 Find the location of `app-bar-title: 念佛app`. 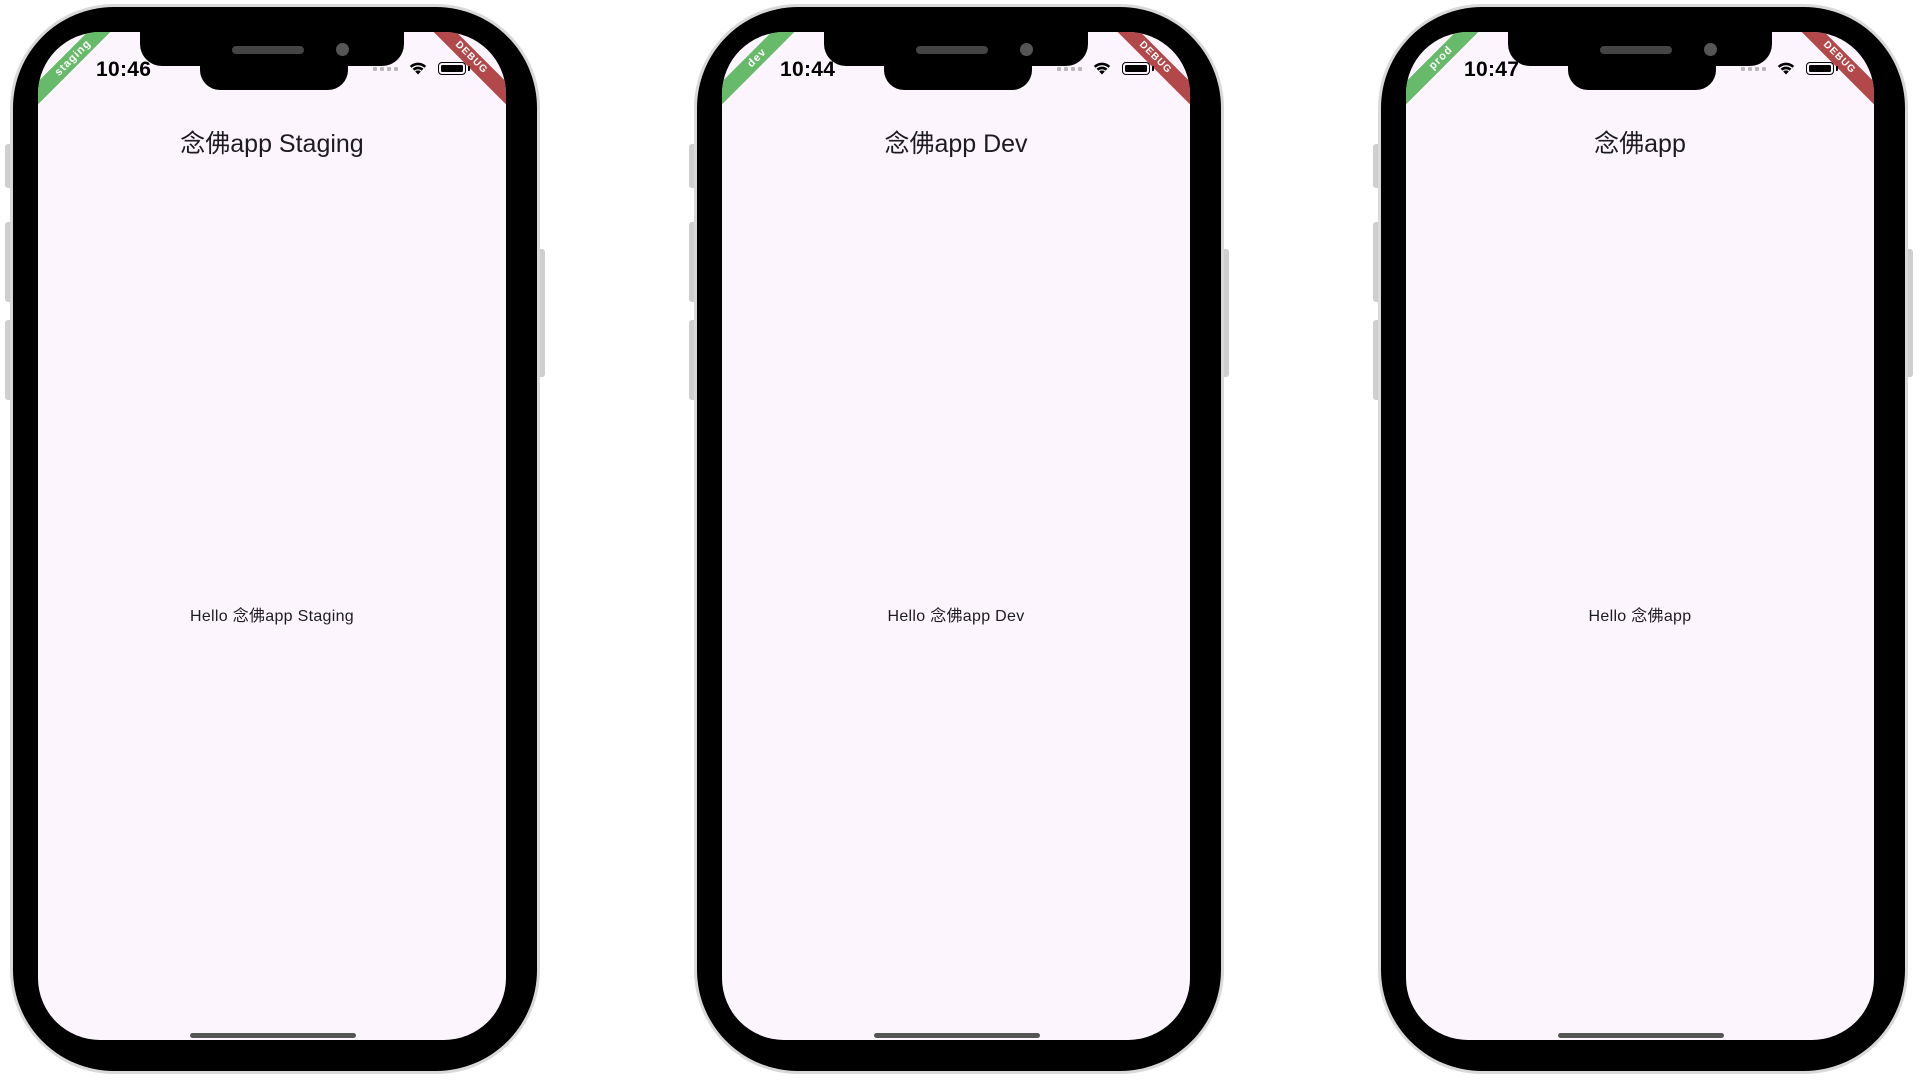

app-bar-title: 念佛app is located at coordinates (1640, 144).